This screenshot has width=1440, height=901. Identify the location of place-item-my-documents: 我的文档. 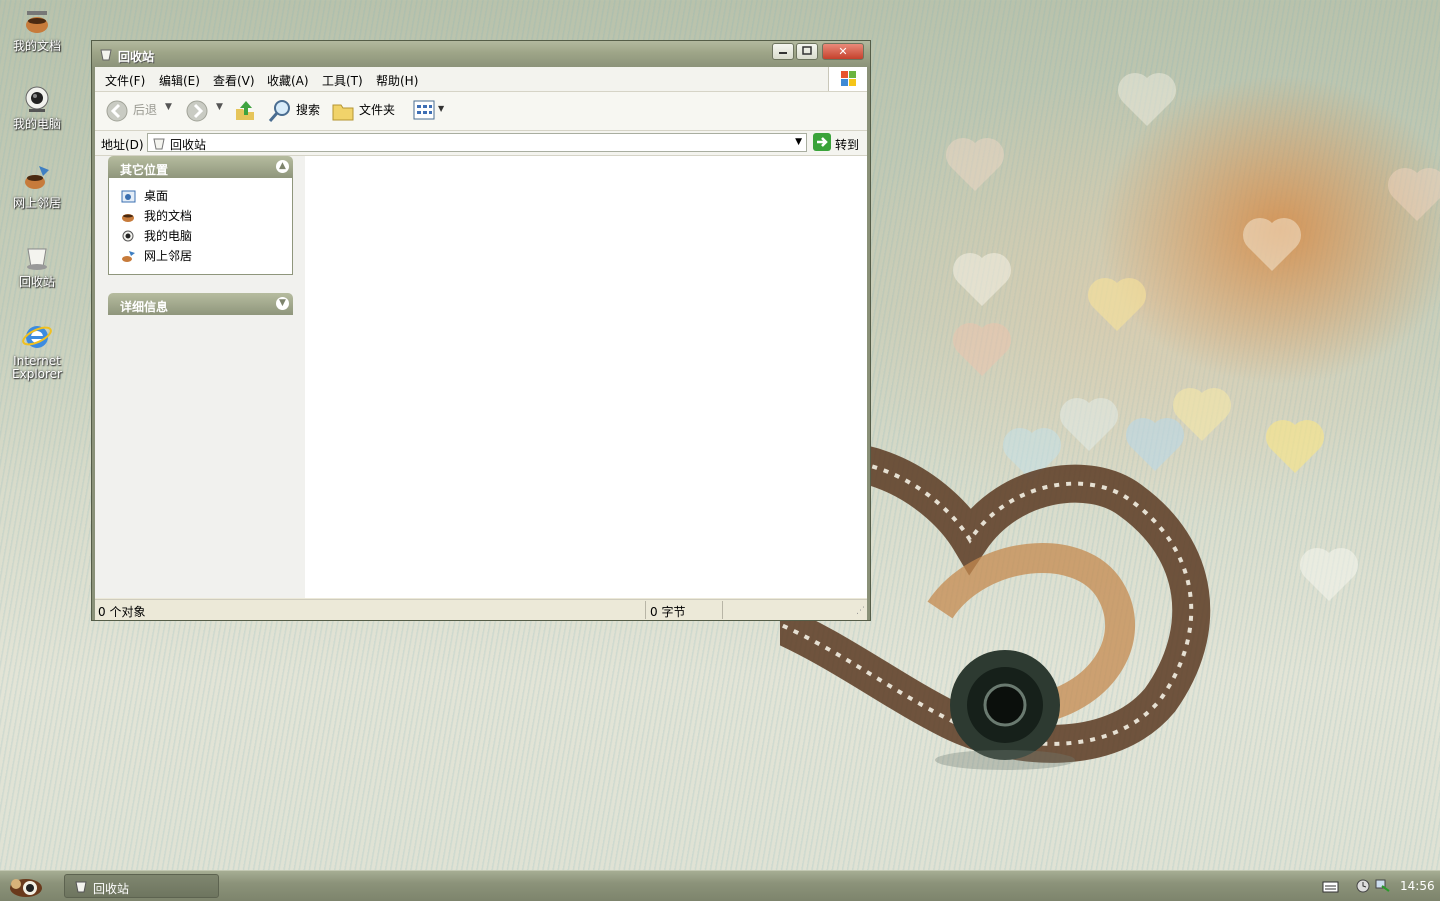
(156, 215).